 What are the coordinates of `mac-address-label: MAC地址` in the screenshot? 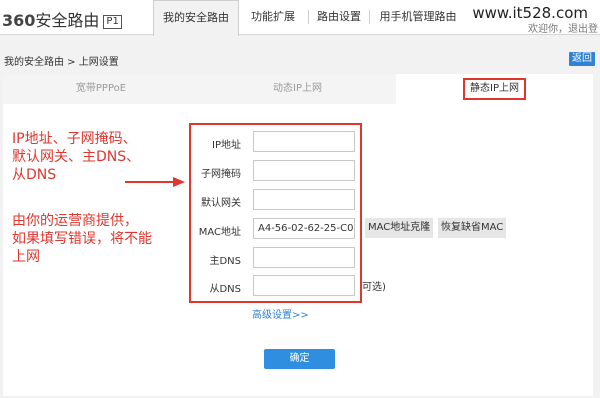 It's located at (219, 232).